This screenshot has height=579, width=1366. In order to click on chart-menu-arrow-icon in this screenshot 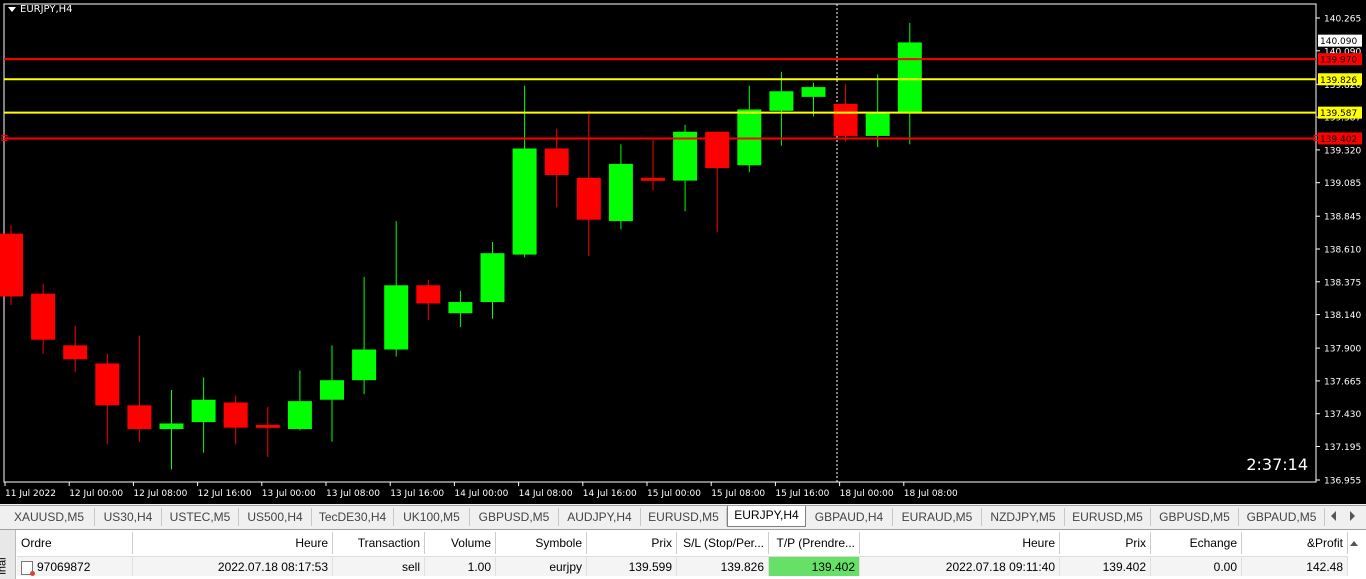, I will do `click(12, 9)`.